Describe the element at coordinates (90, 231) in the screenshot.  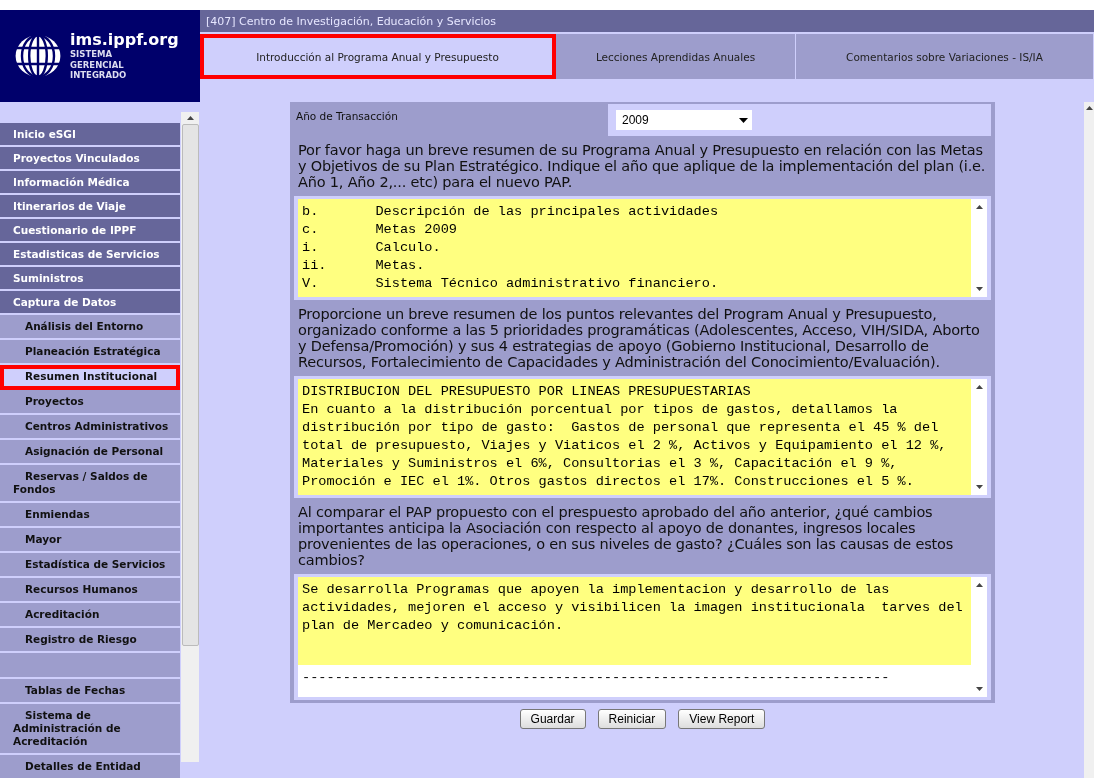
I see `sidebar-item: Cuestionario de IPPF` at that location.